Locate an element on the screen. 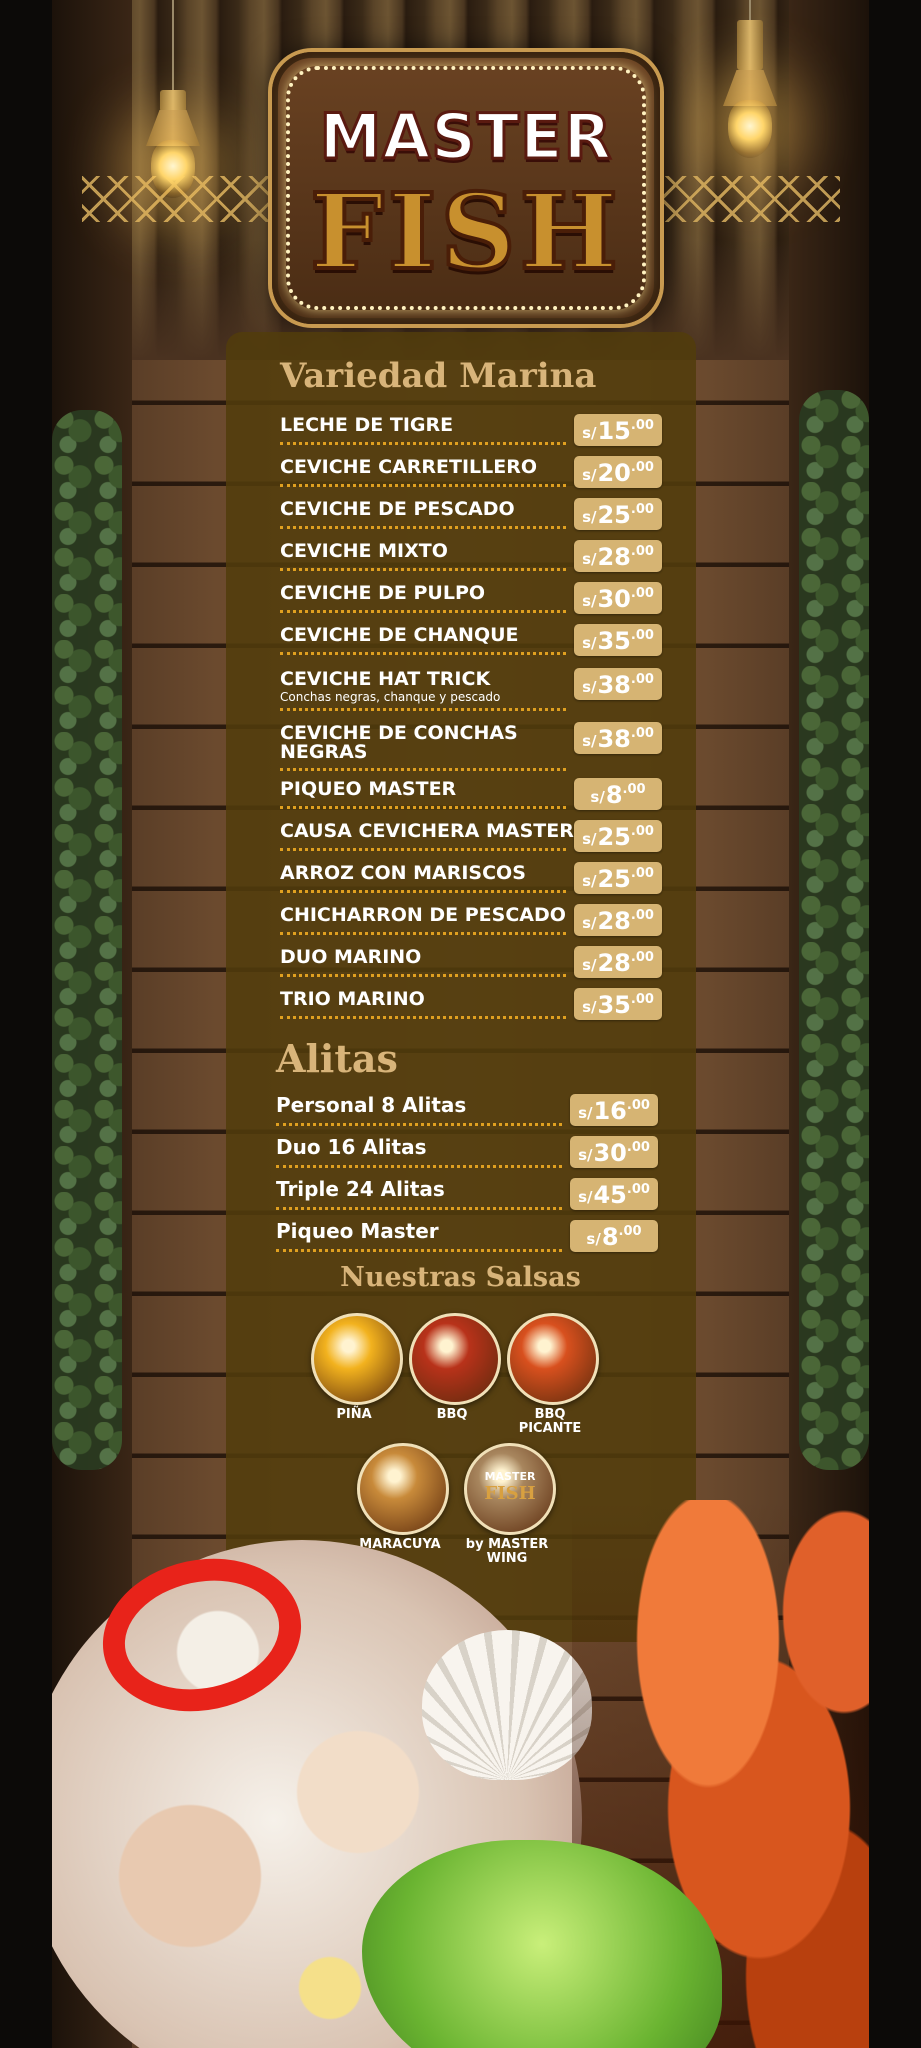 This screenshot has width=921, height=2048. brand-sign: MASTER FISH is located at coordinates (466, 188).